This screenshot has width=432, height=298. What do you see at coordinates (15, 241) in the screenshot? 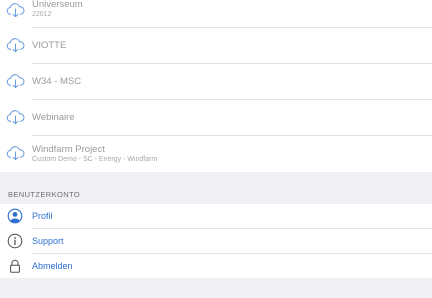
I see `info-circle-icon` at bounding box center [15, 241].